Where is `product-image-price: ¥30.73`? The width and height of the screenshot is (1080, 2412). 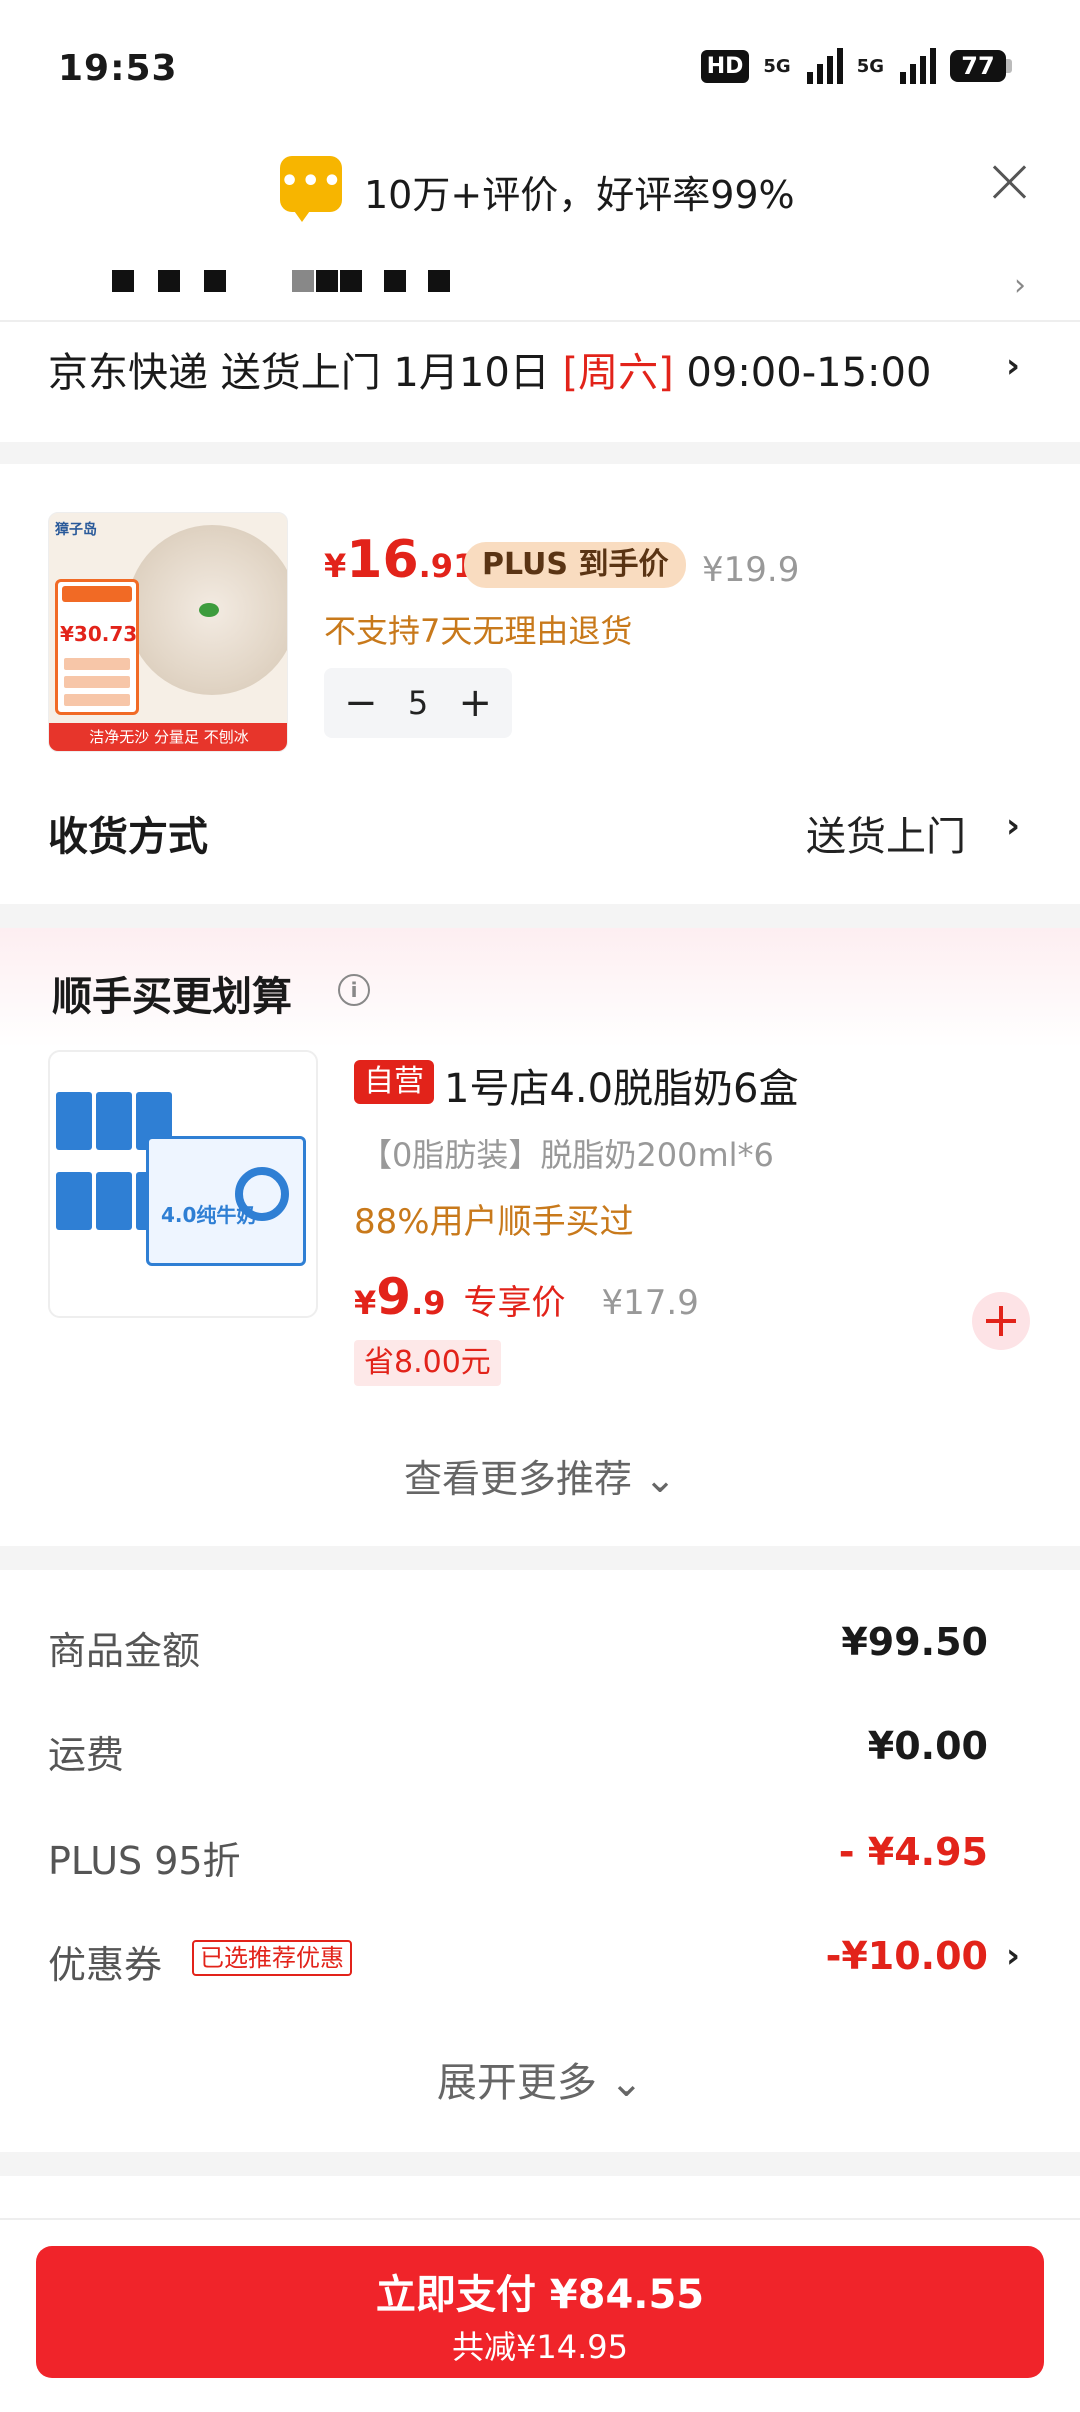
product-image-price: ¥30.73 is located at coordinates (99, 634).